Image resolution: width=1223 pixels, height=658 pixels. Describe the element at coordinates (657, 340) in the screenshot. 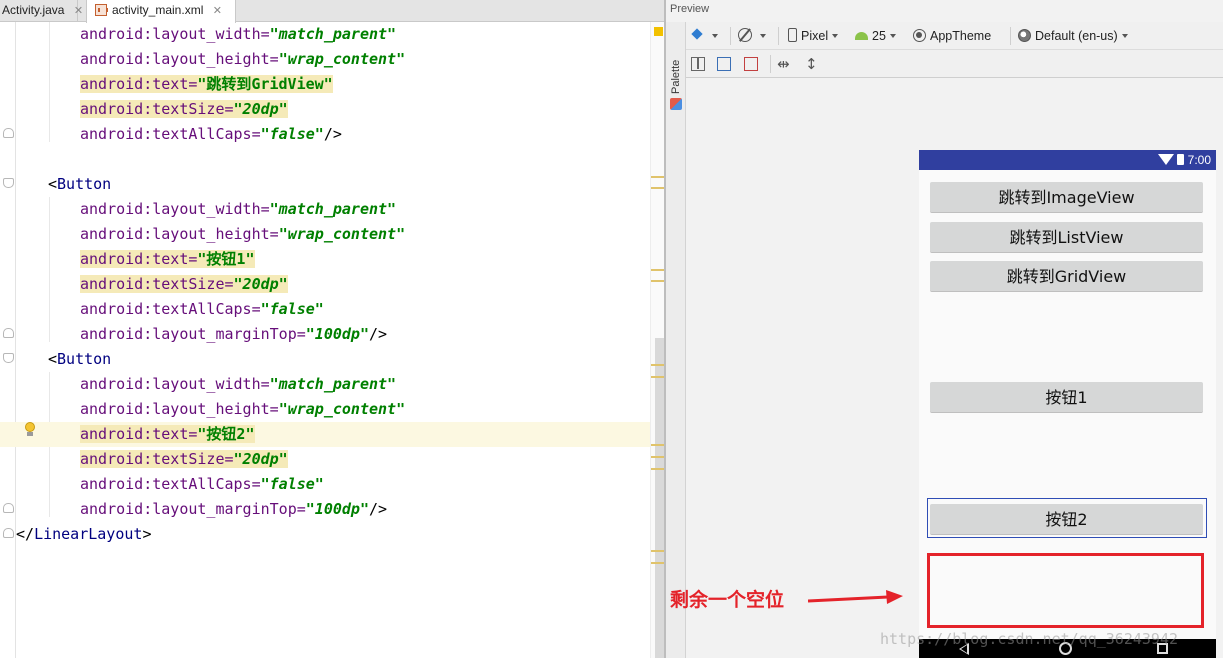

I see `editor-scrollbar` at that location.